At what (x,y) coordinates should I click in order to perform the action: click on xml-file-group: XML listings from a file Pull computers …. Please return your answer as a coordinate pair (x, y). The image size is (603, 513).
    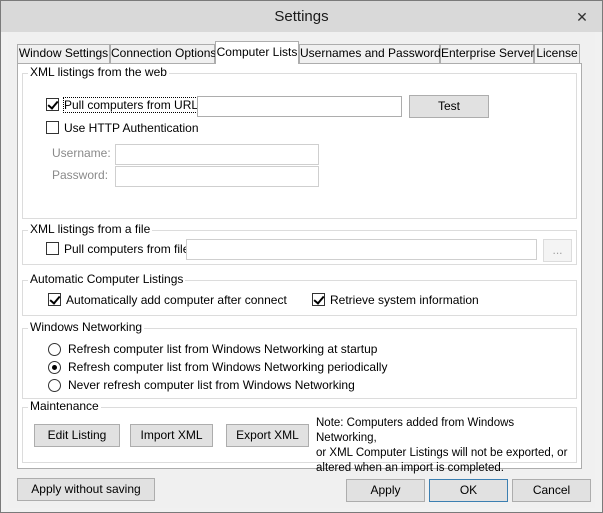
    Looking at the image, I should click on (299, 243).